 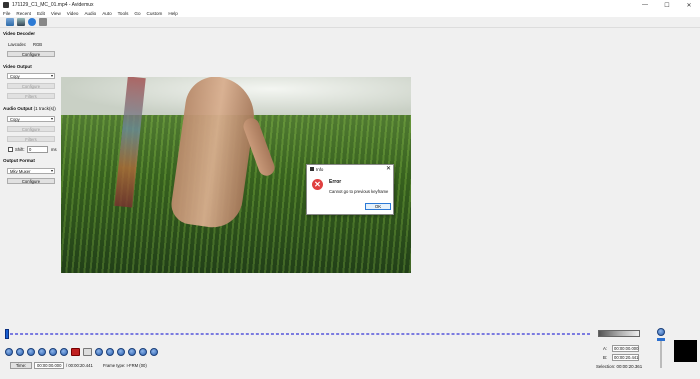 I want to click on menu-tools: Tools, so click(x=123, y=13).